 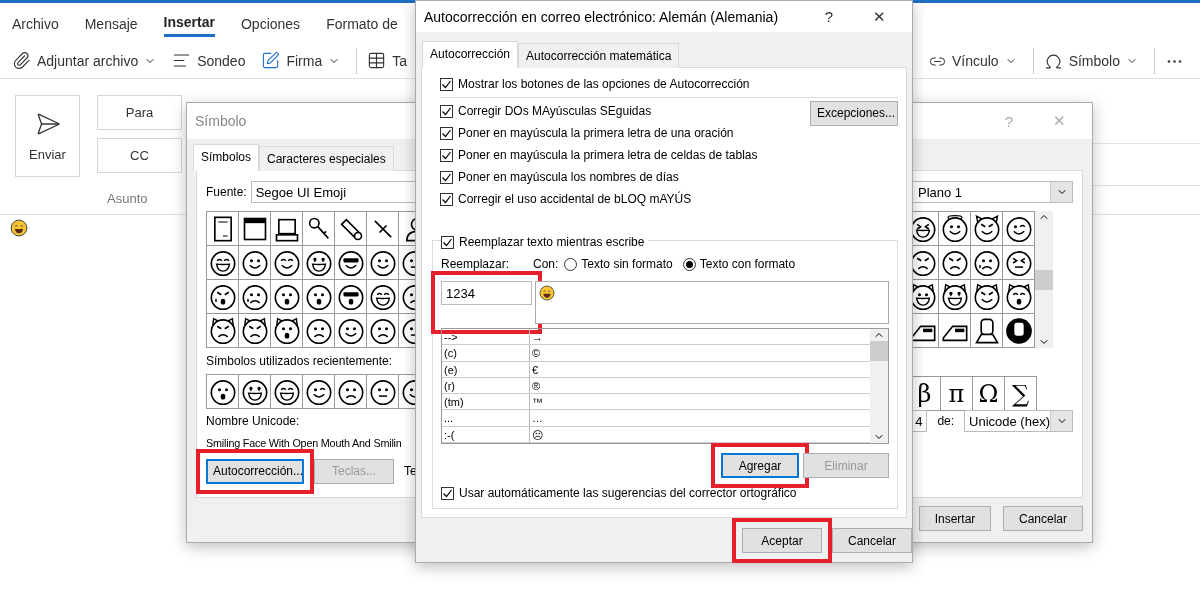 What do you see at coordinates (476, 264) in the screenshot?
I see `replace-label: Reemplazar:` at bounding box center [476, 264].